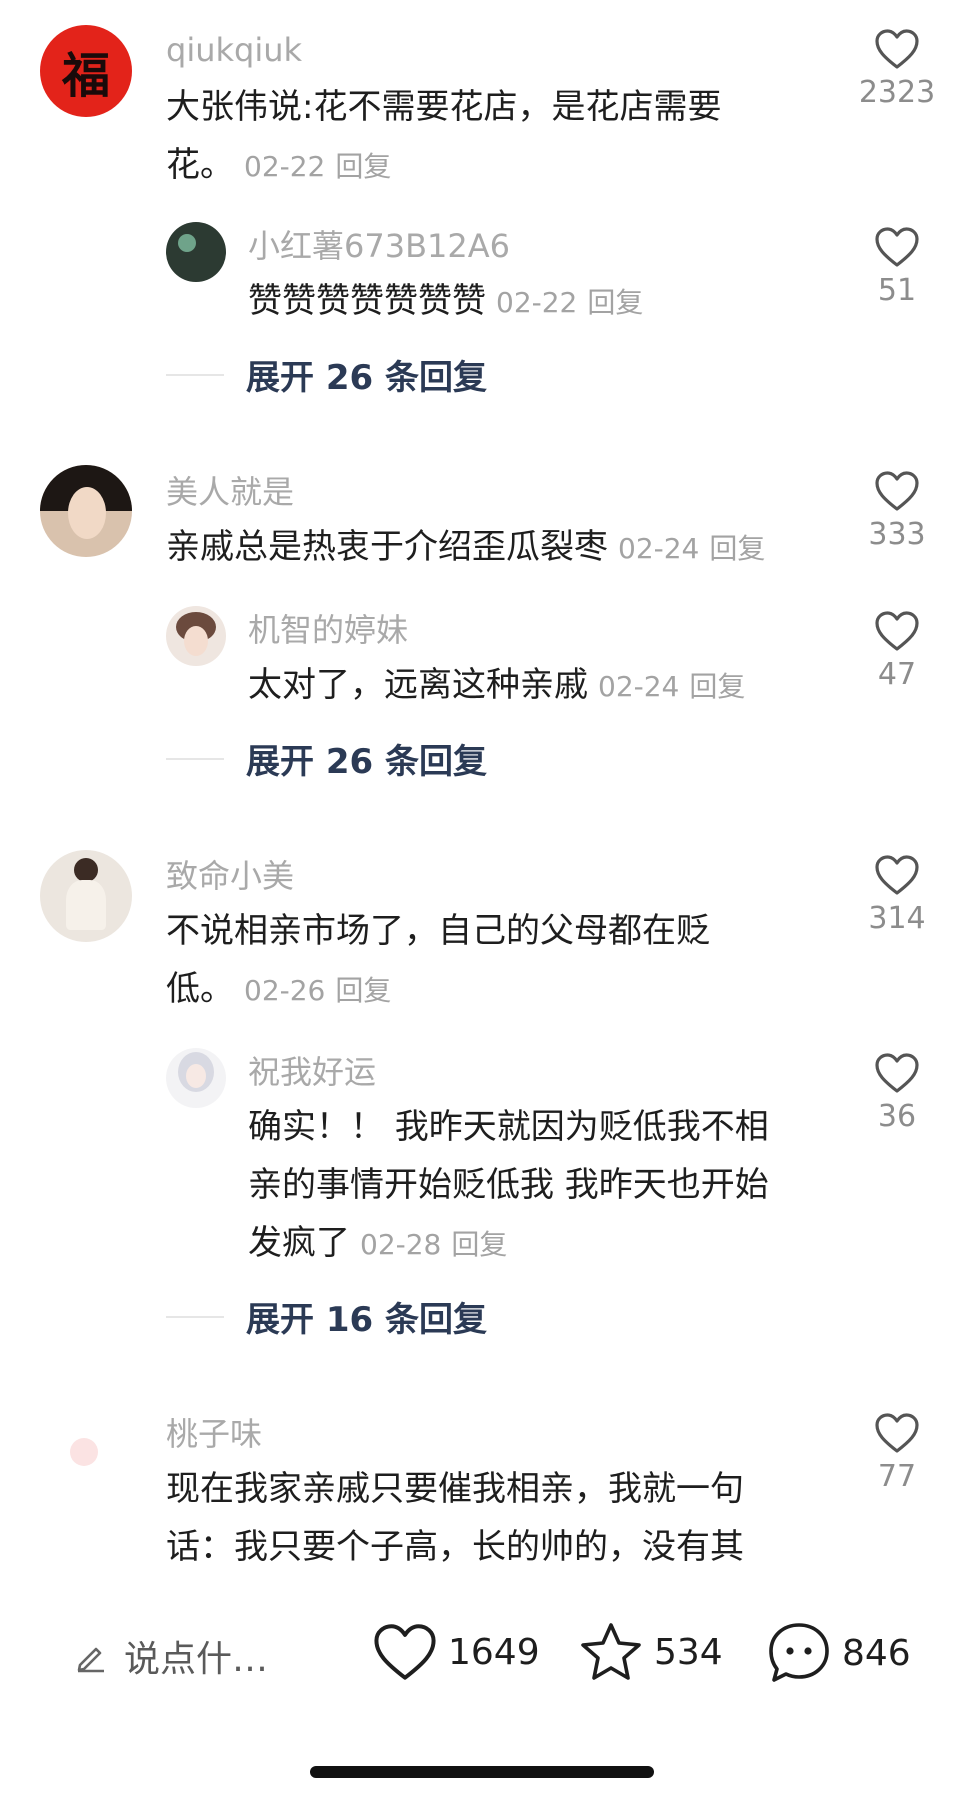 This screenshot has height=1802, width=960. Describe the element at coordinates (897, 92) in the screenshot. I see `like-count: 2323` at that location.